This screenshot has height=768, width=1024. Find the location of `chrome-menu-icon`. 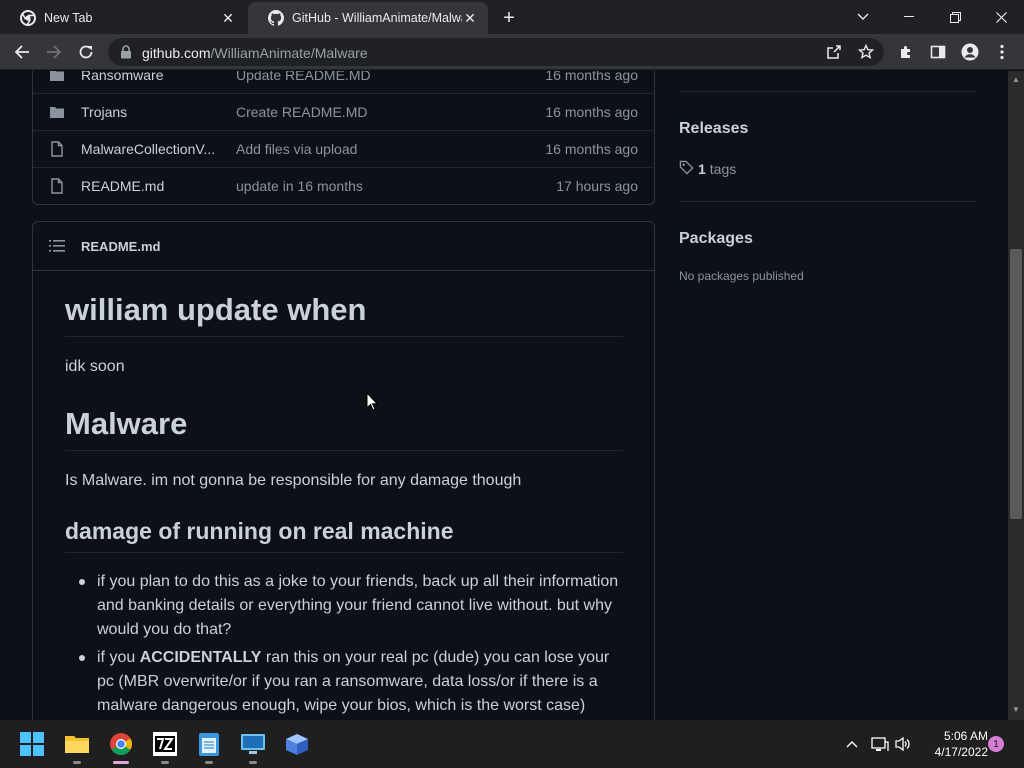

chrome-menu-icon is located at coordinates (1002, 52).